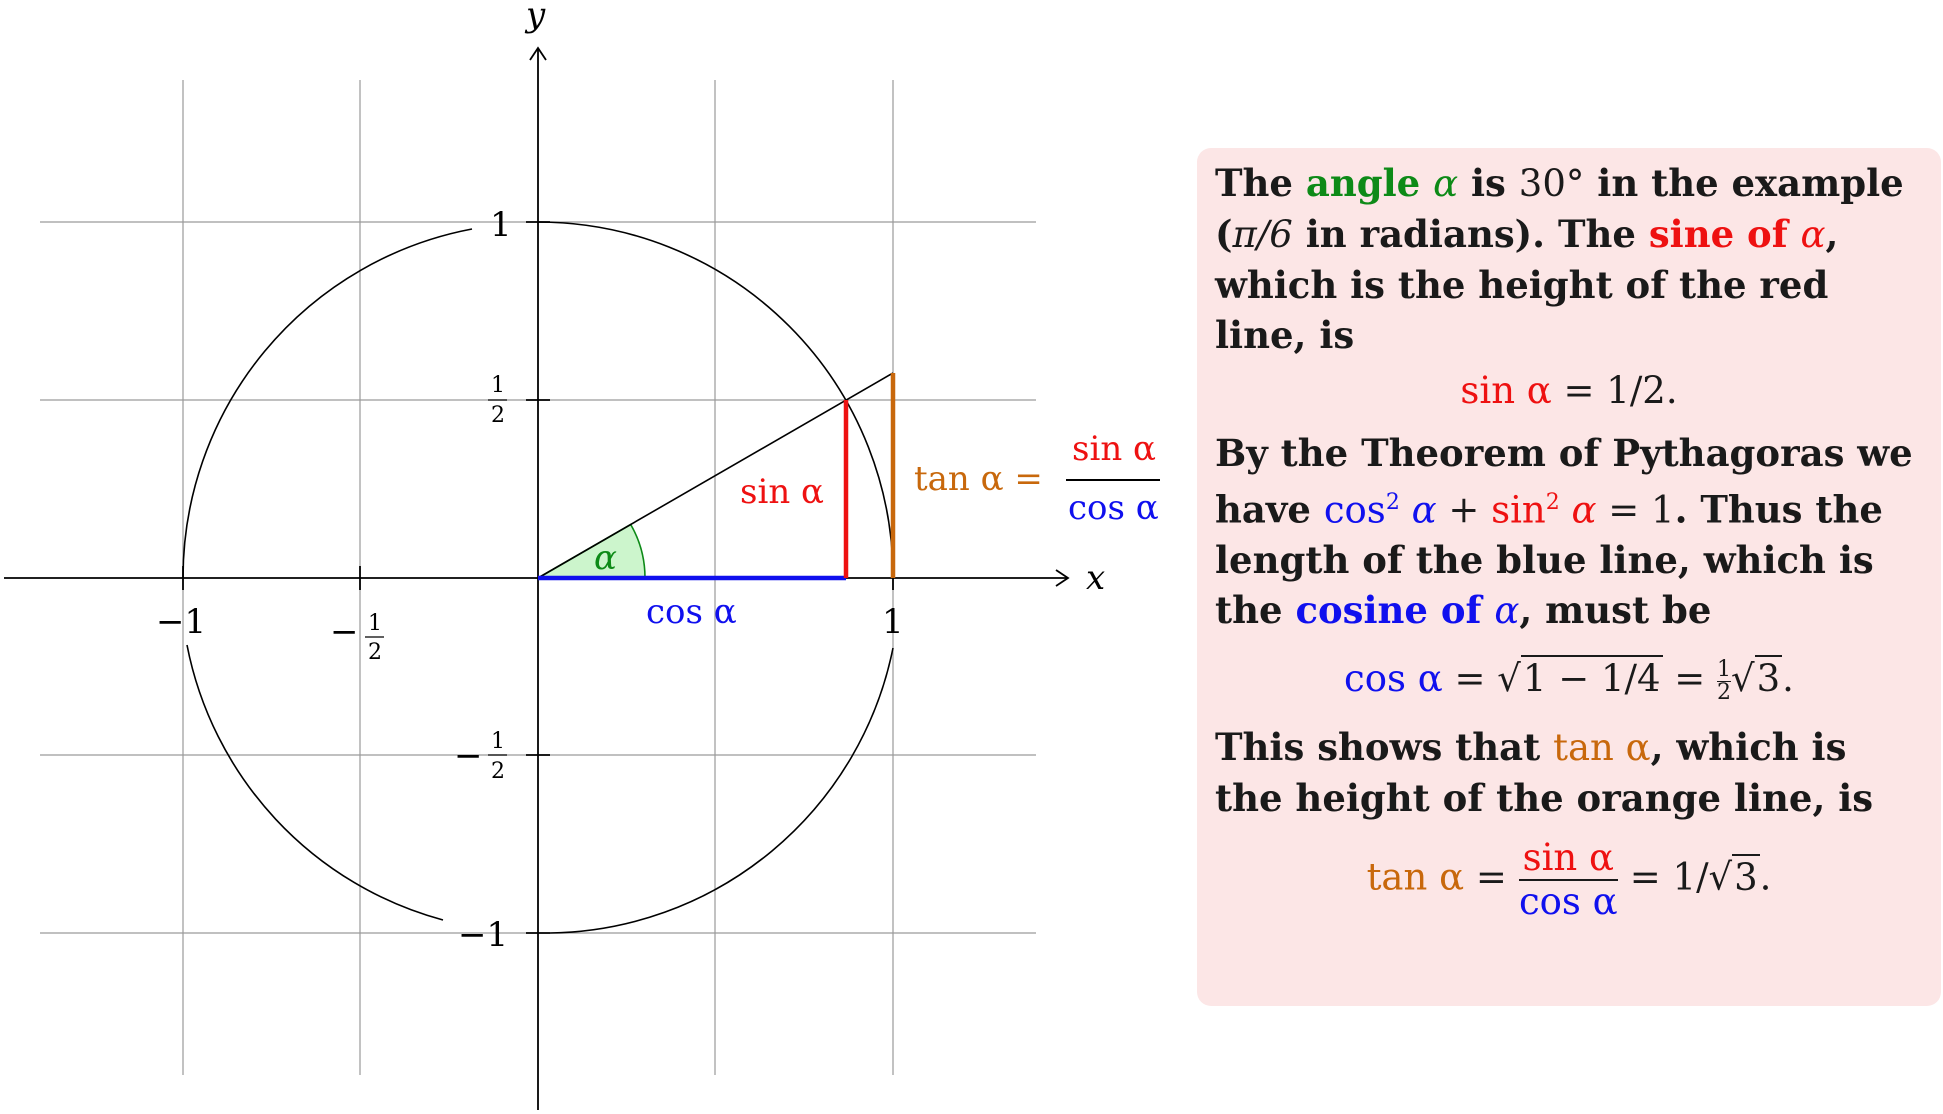  What do you see at coordinates (1095, 578) in the screenshot?
I see `x-axis-label: x` at bounding box center [1095, 578].